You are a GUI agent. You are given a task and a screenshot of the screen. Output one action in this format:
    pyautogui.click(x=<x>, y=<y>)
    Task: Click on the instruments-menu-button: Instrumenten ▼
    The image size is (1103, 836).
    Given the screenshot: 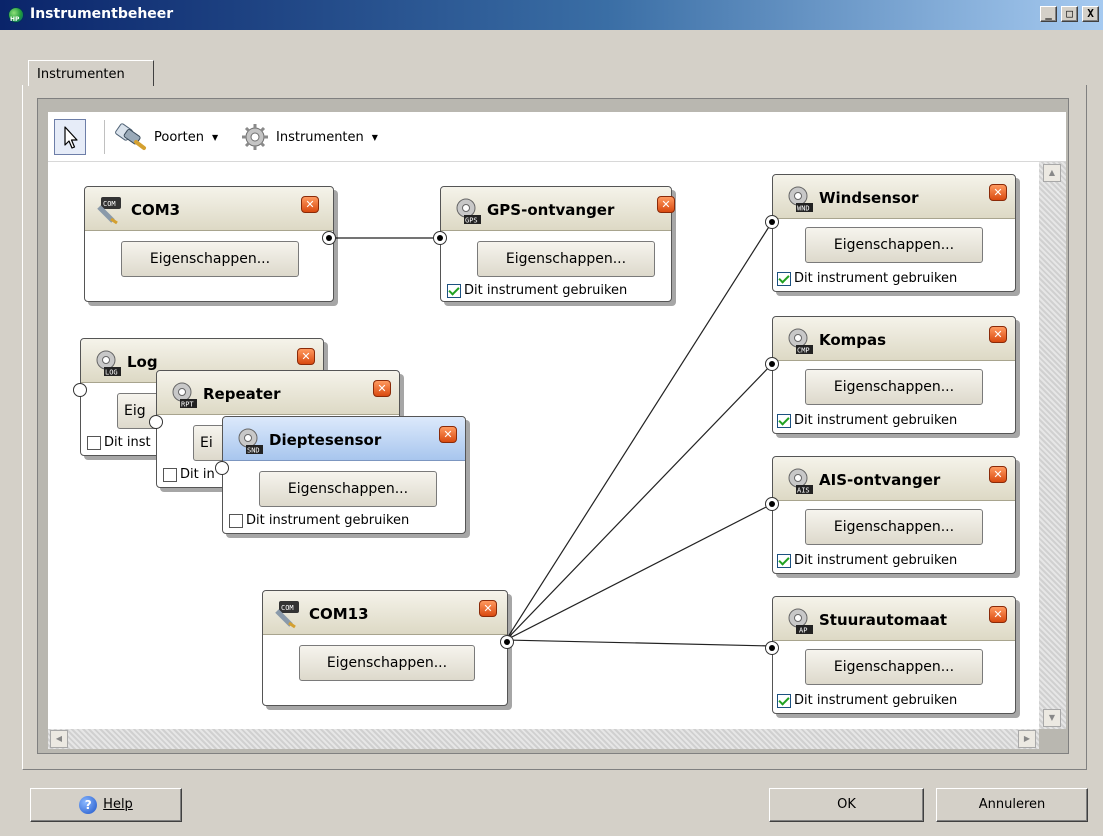 What is the action you would take?
    pyautogui.click(x=309, y=137)
    